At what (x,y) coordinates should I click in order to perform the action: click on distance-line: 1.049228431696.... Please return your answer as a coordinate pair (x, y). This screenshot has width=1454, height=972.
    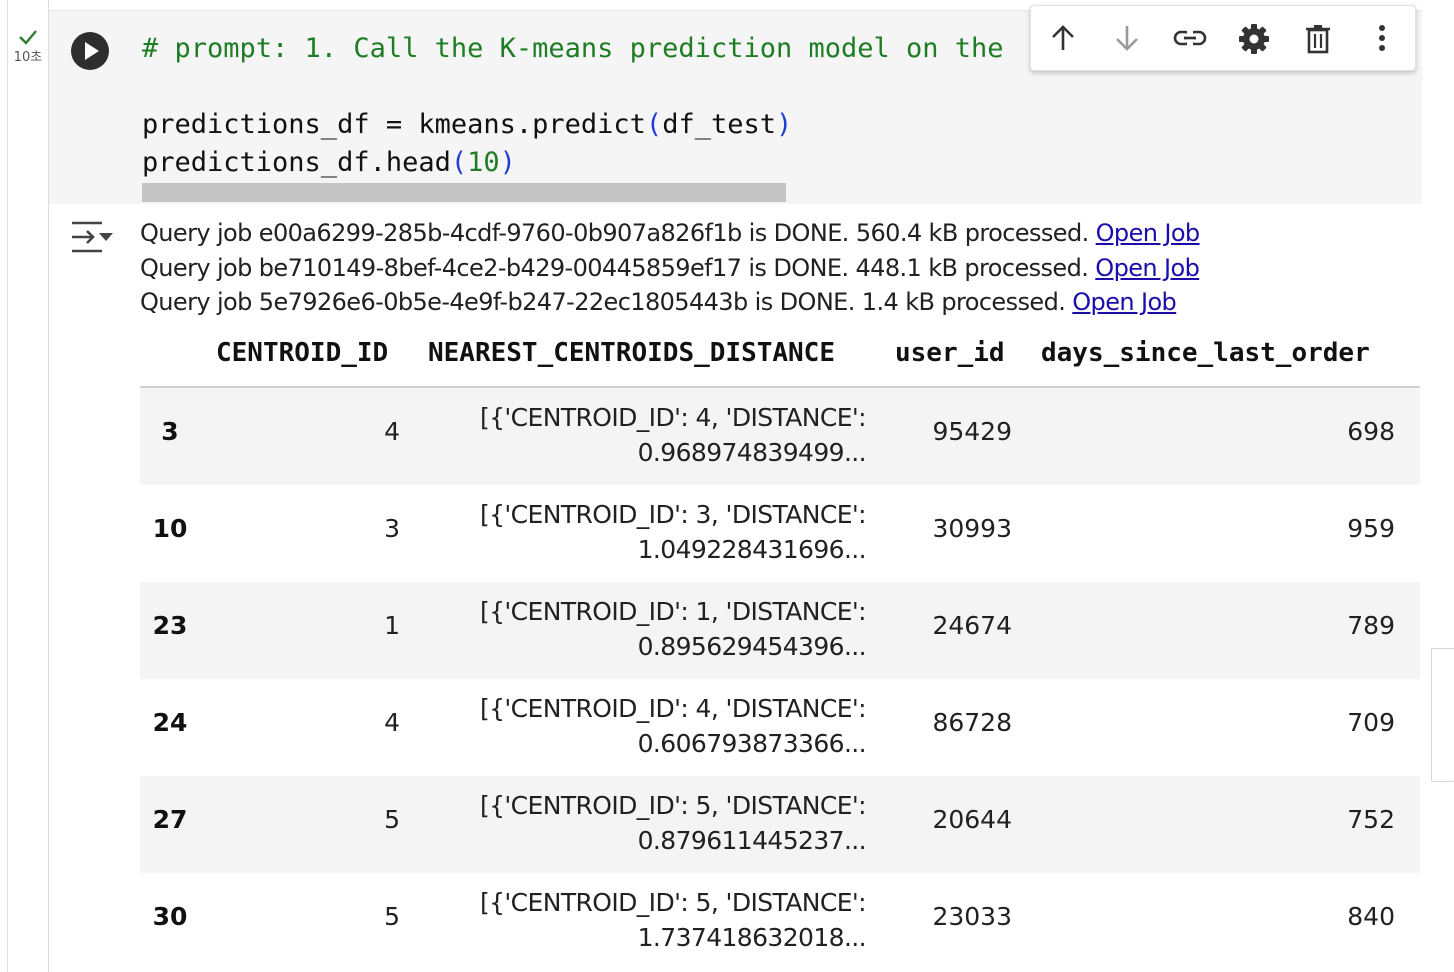
    Looking at the image, I should click on (752, 549).